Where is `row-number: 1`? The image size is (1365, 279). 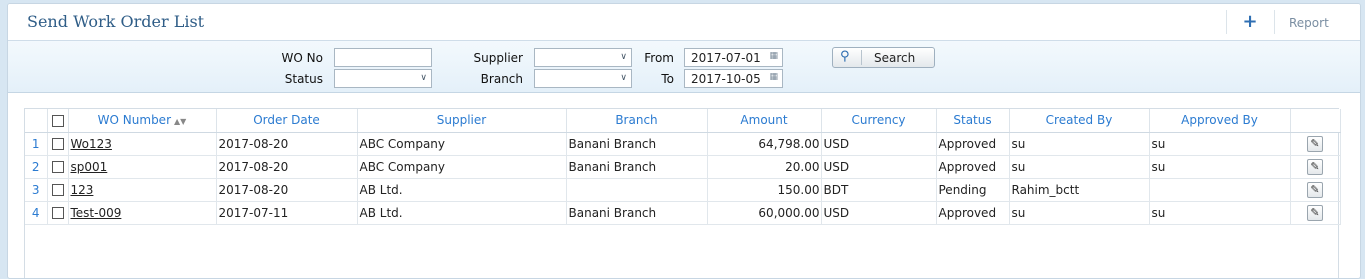
row-number: 1 is located at coordinates (36, 144).